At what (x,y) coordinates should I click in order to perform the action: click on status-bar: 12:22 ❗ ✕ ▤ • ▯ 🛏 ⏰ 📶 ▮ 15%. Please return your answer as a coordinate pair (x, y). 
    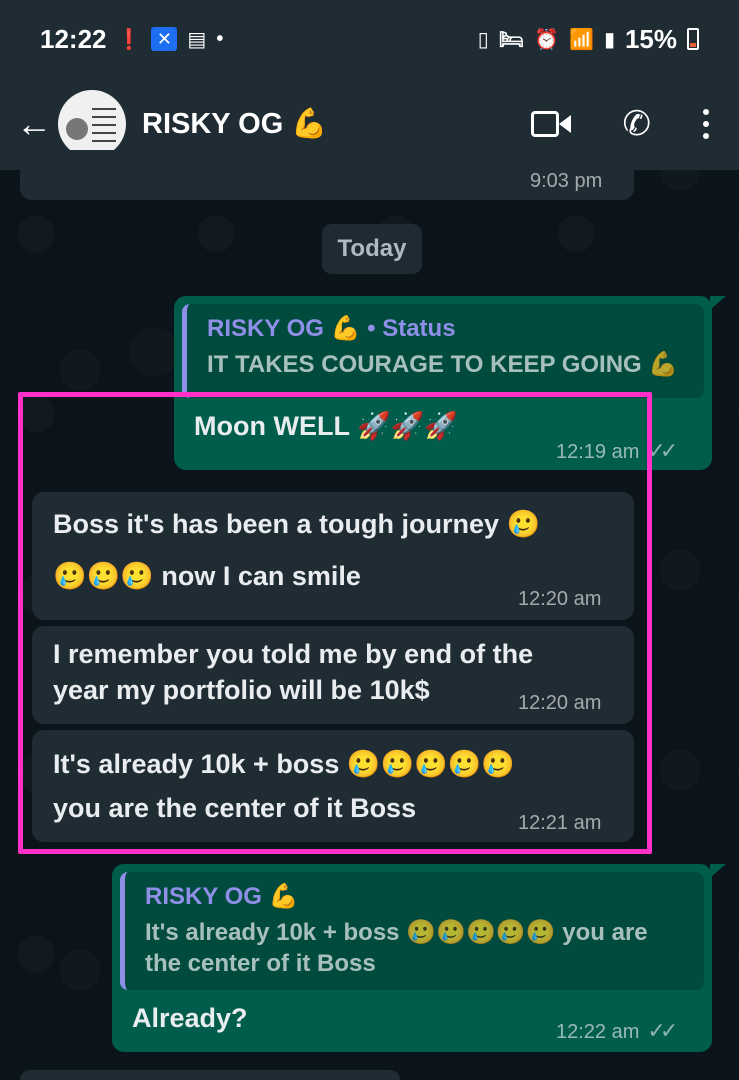
    Looking at the image, I should click on (369, 39).